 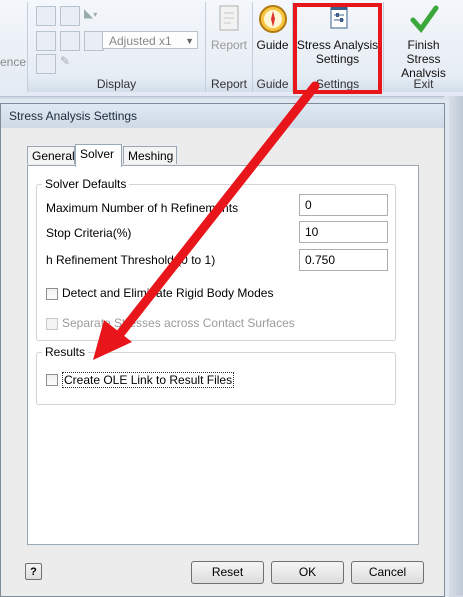 What do you see at coordinates (70, 16) in the screenshot?
I see `display-view-icon` at bounding box center [70, 16].